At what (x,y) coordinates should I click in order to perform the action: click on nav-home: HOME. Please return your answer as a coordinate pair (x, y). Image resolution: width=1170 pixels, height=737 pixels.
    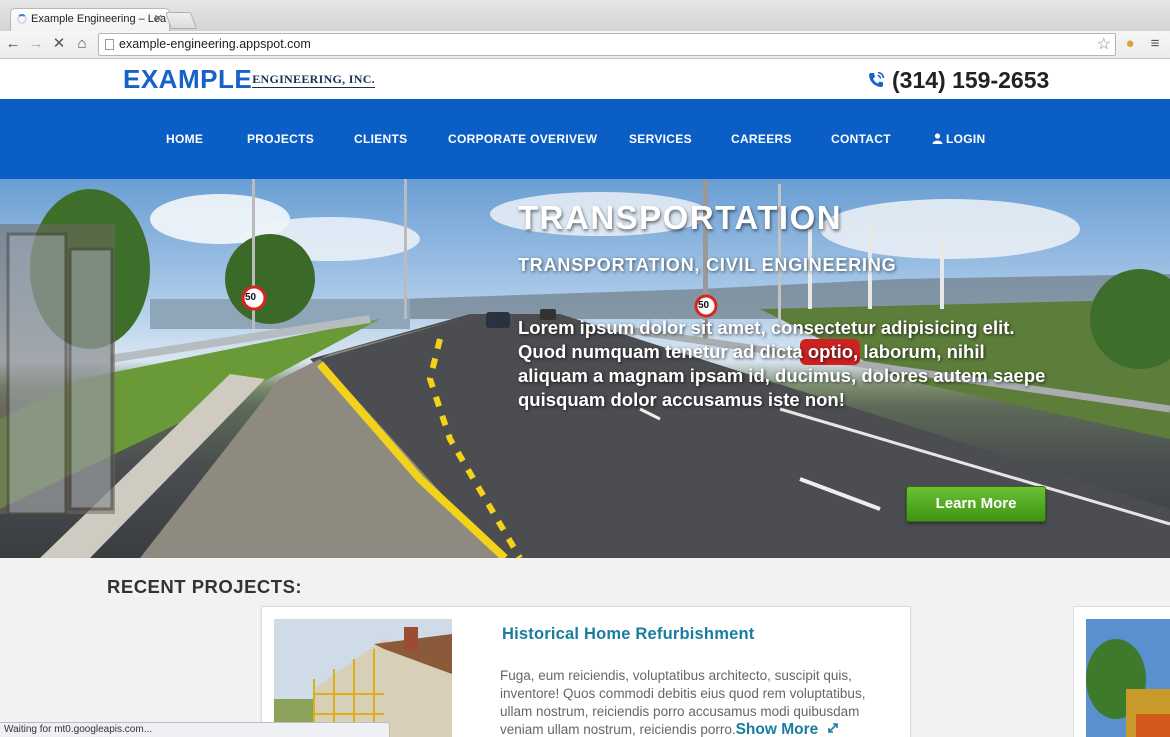
    Looking at the image, I should click on (184, 139).